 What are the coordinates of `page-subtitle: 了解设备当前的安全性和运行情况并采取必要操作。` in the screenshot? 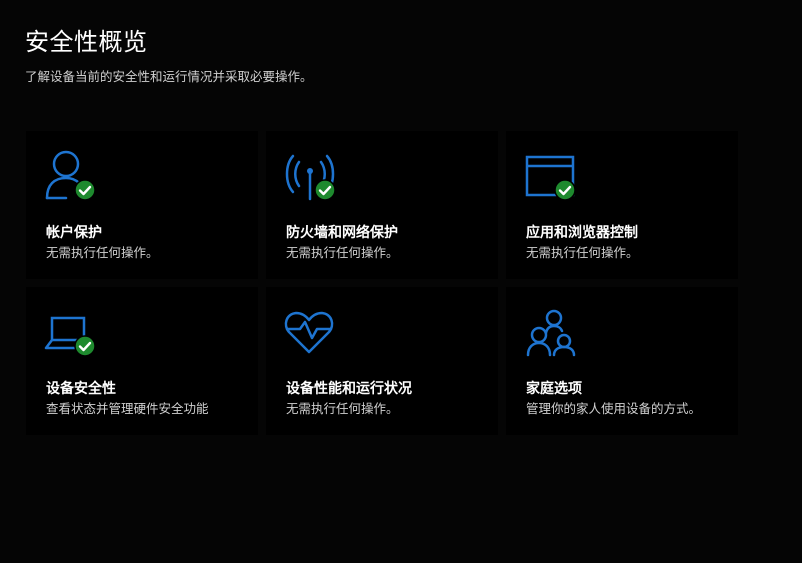 It's located at (169, 76).